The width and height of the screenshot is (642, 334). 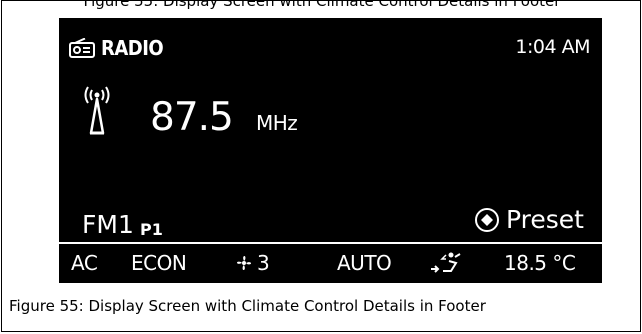 I want to click on footer-divider, so click(x=330, y=243).